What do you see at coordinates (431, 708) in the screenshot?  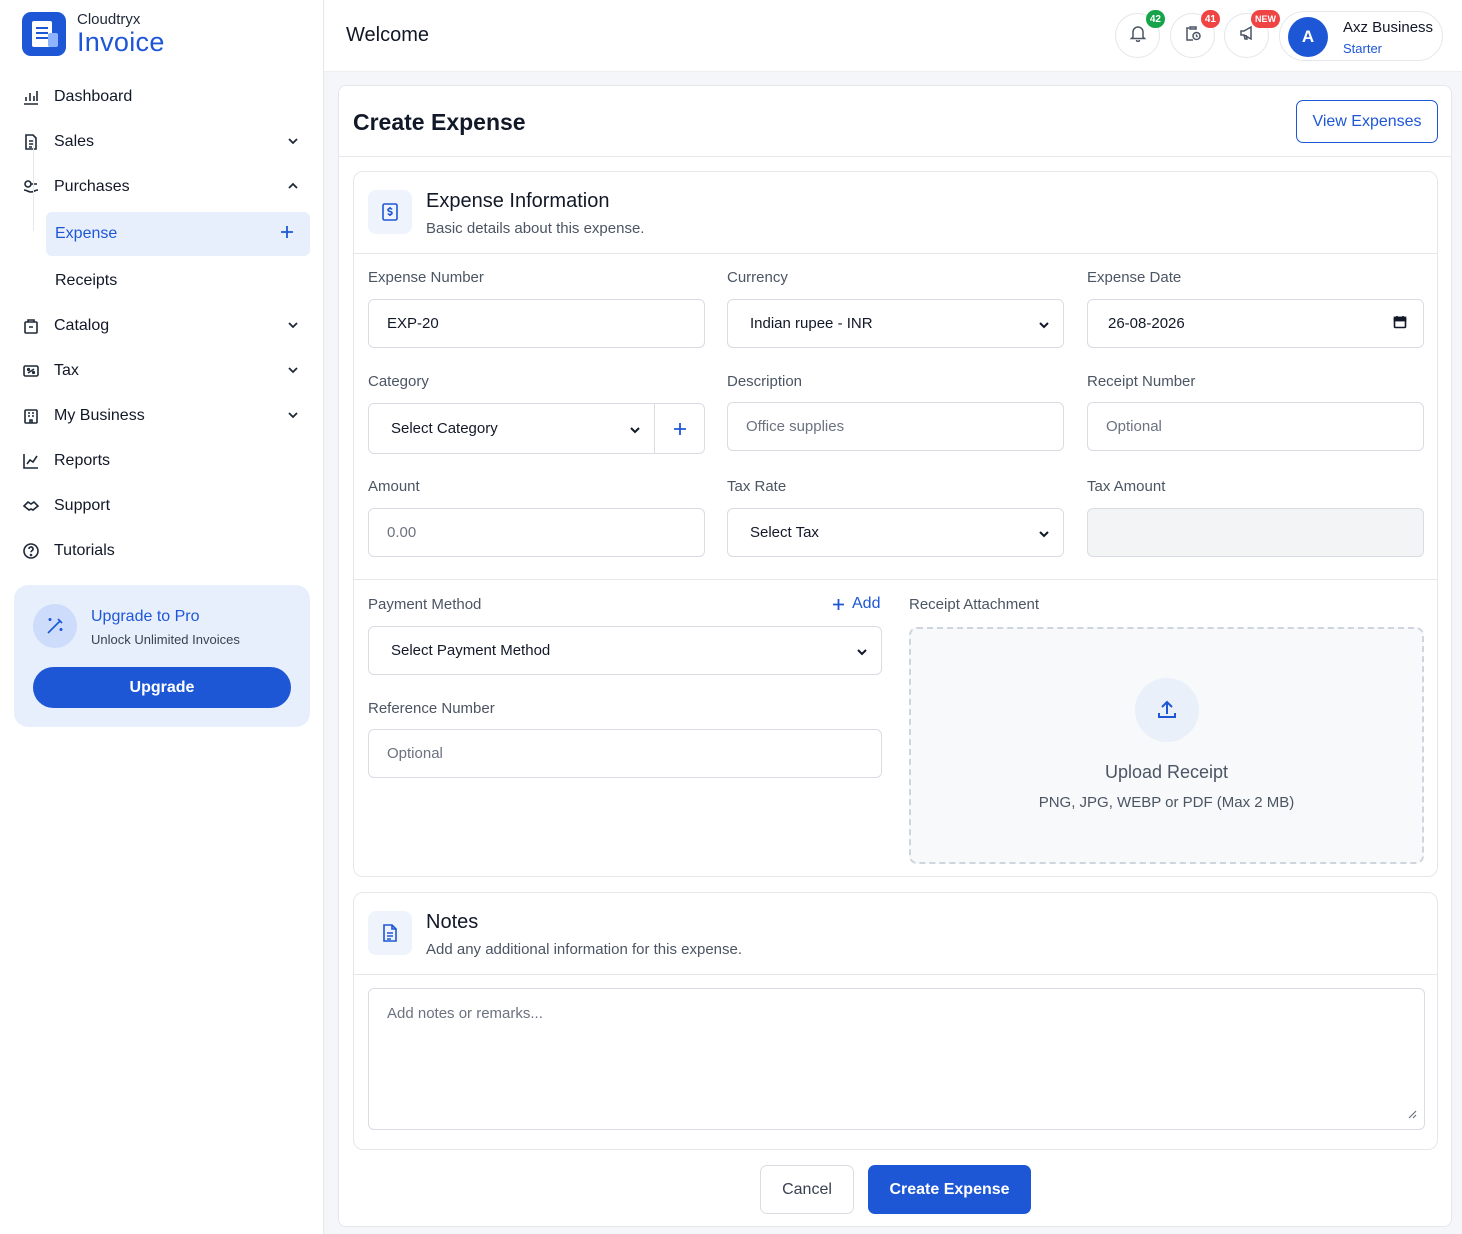 I see `reference-number-label: Reference Number` at bounding box center [431, 708].